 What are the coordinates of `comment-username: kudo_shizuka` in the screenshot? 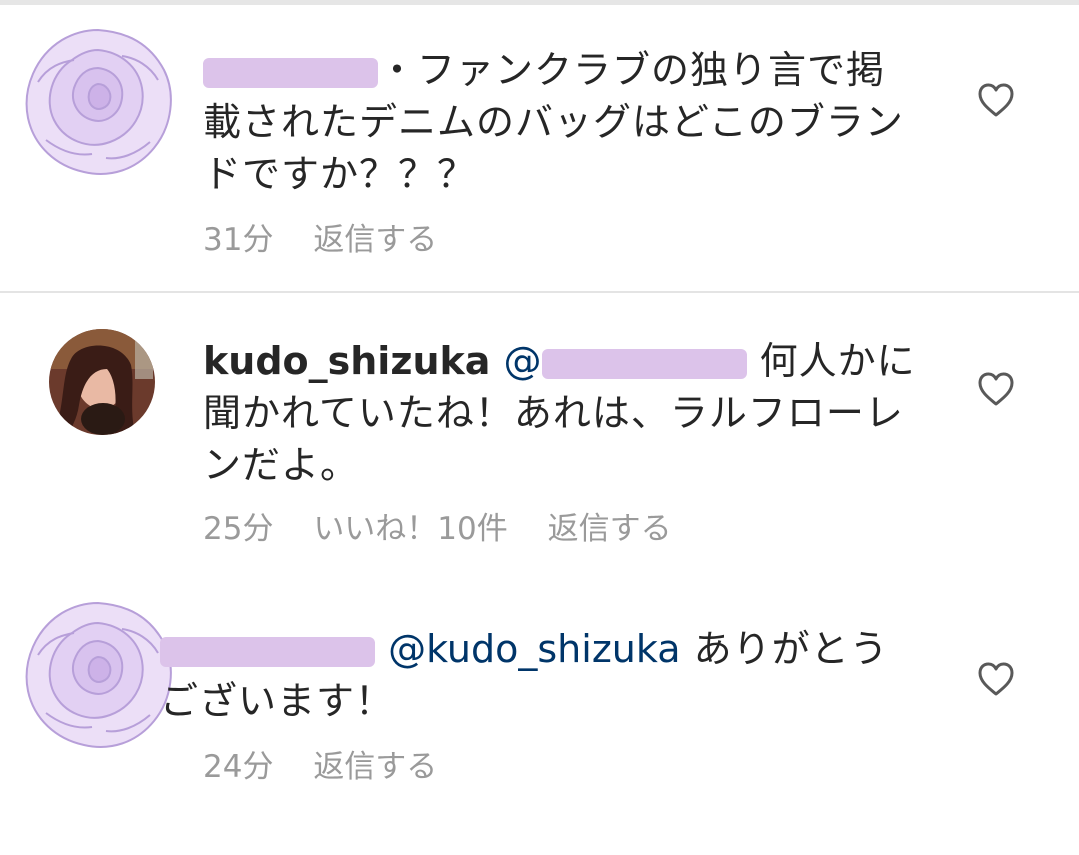 It's located at (346, 361).